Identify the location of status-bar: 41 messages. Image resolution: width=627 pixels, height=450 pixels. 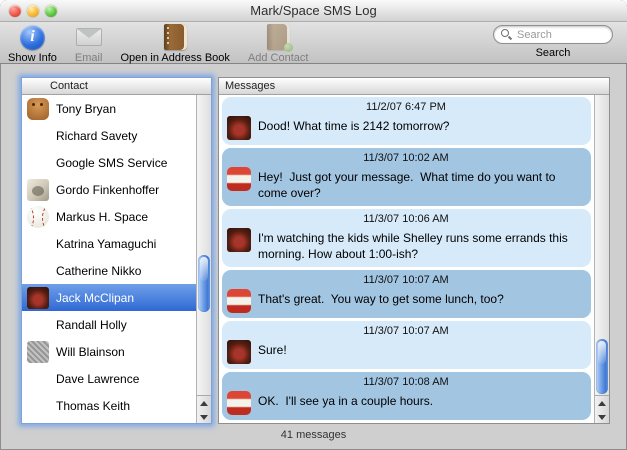
(313, 437).